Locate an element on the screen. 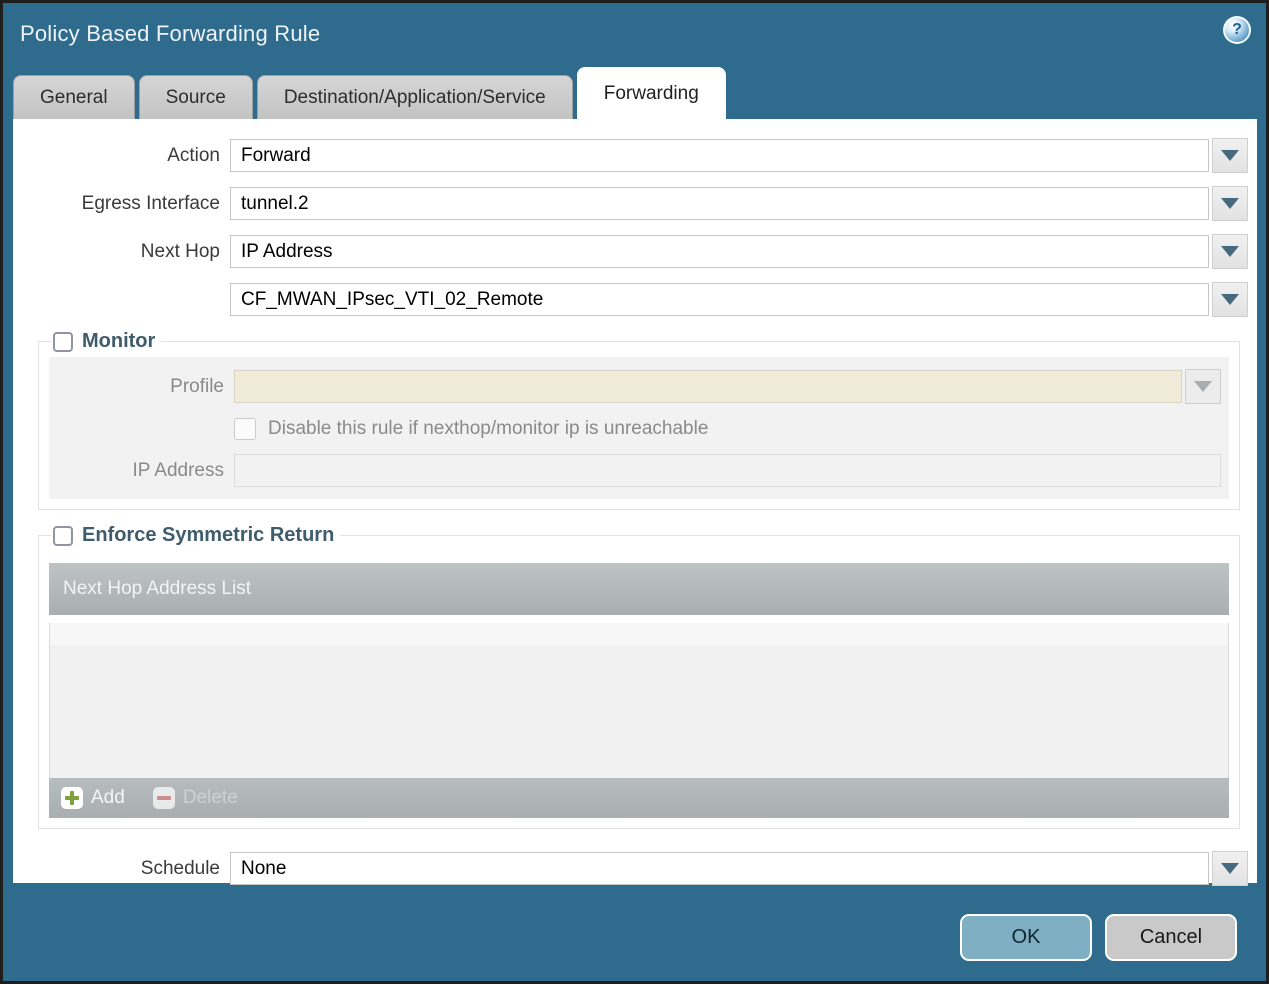  egress-interface-dropdown-button is located at coordinates (1230, 203).